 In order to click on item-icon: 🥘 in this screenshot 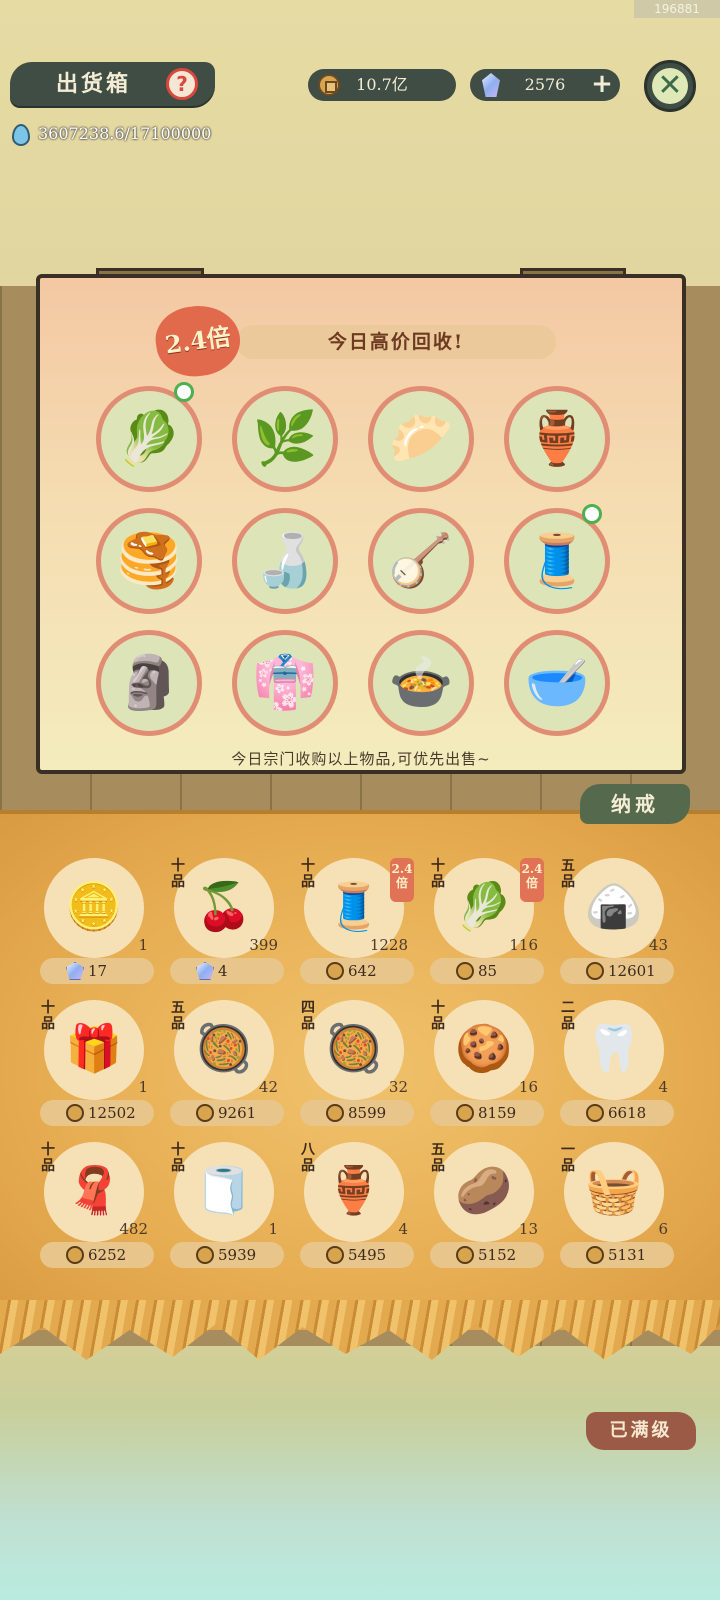, I will do `click(224, 1048)`.